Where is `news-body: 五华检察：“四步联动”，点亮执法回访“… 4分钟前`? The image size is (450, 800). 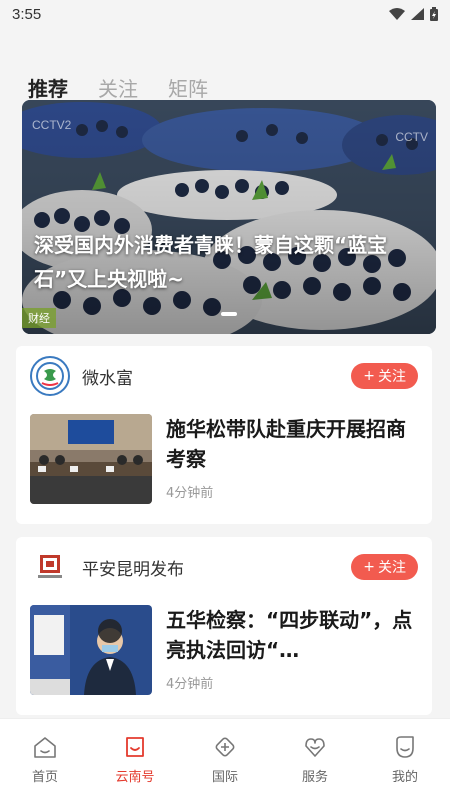
news-body: 五华检察：“四步联动”，点亮执法回访“… 4分钟前 is located at coordinates (292, 650).